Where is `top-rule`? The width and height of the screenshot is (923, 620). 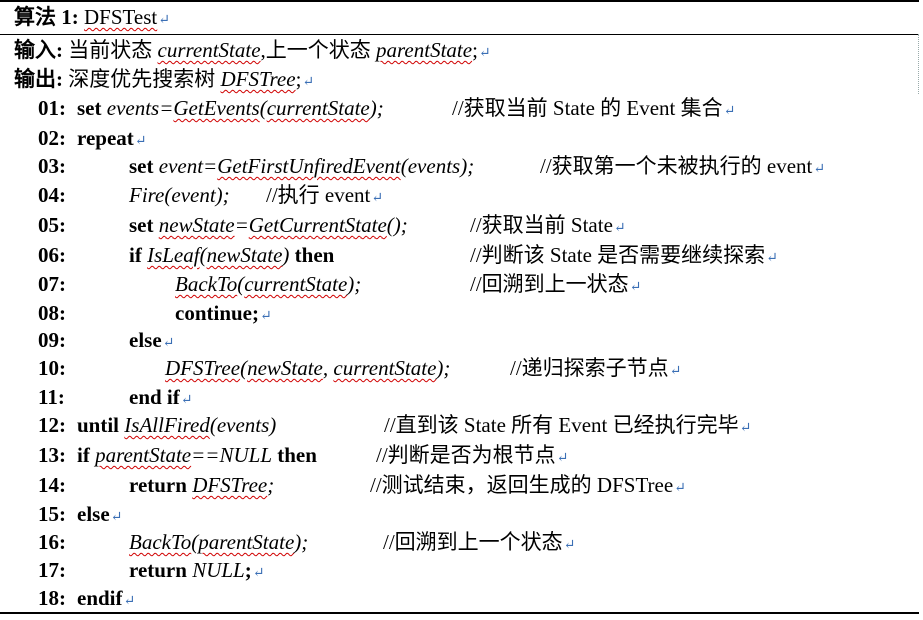
top-rule is located at coordinates (459, 1).